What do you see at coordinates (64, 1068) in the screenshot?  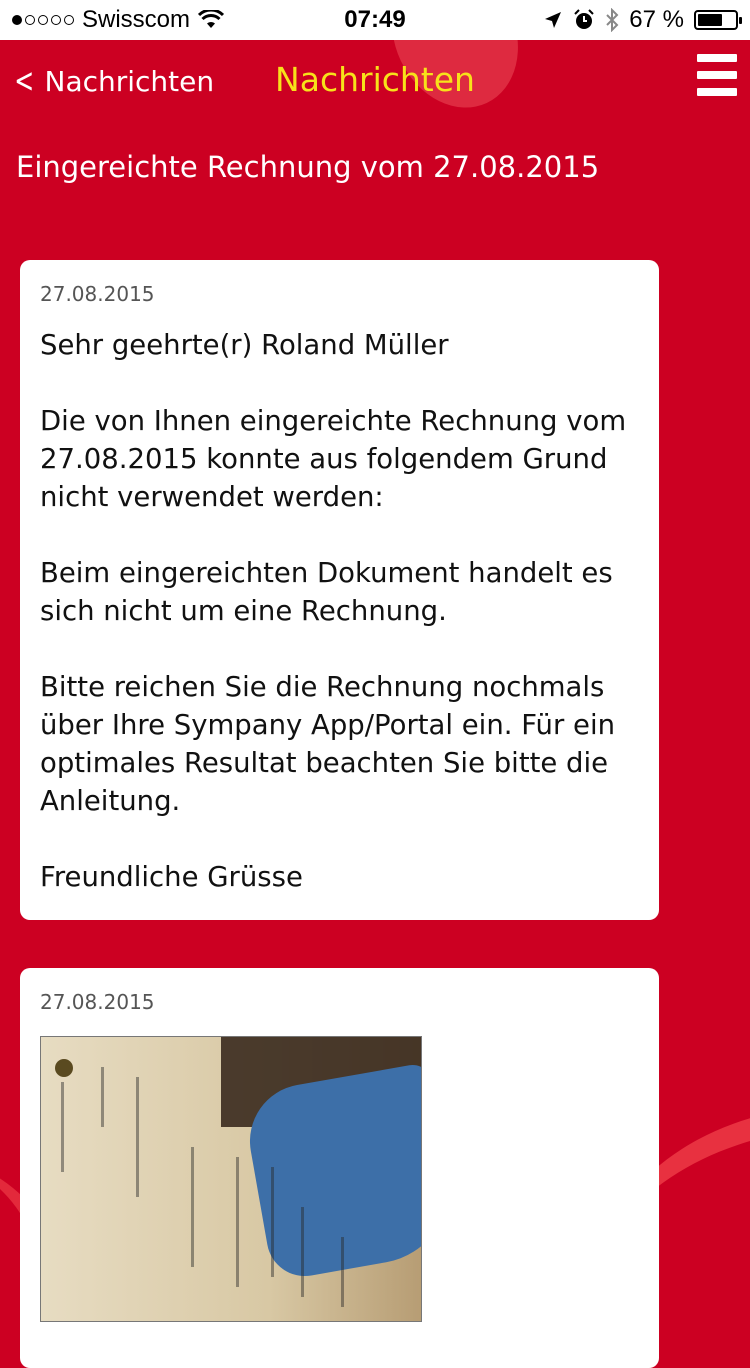 I see `hospital-logo-icon` at bounding box center [64, 1068].